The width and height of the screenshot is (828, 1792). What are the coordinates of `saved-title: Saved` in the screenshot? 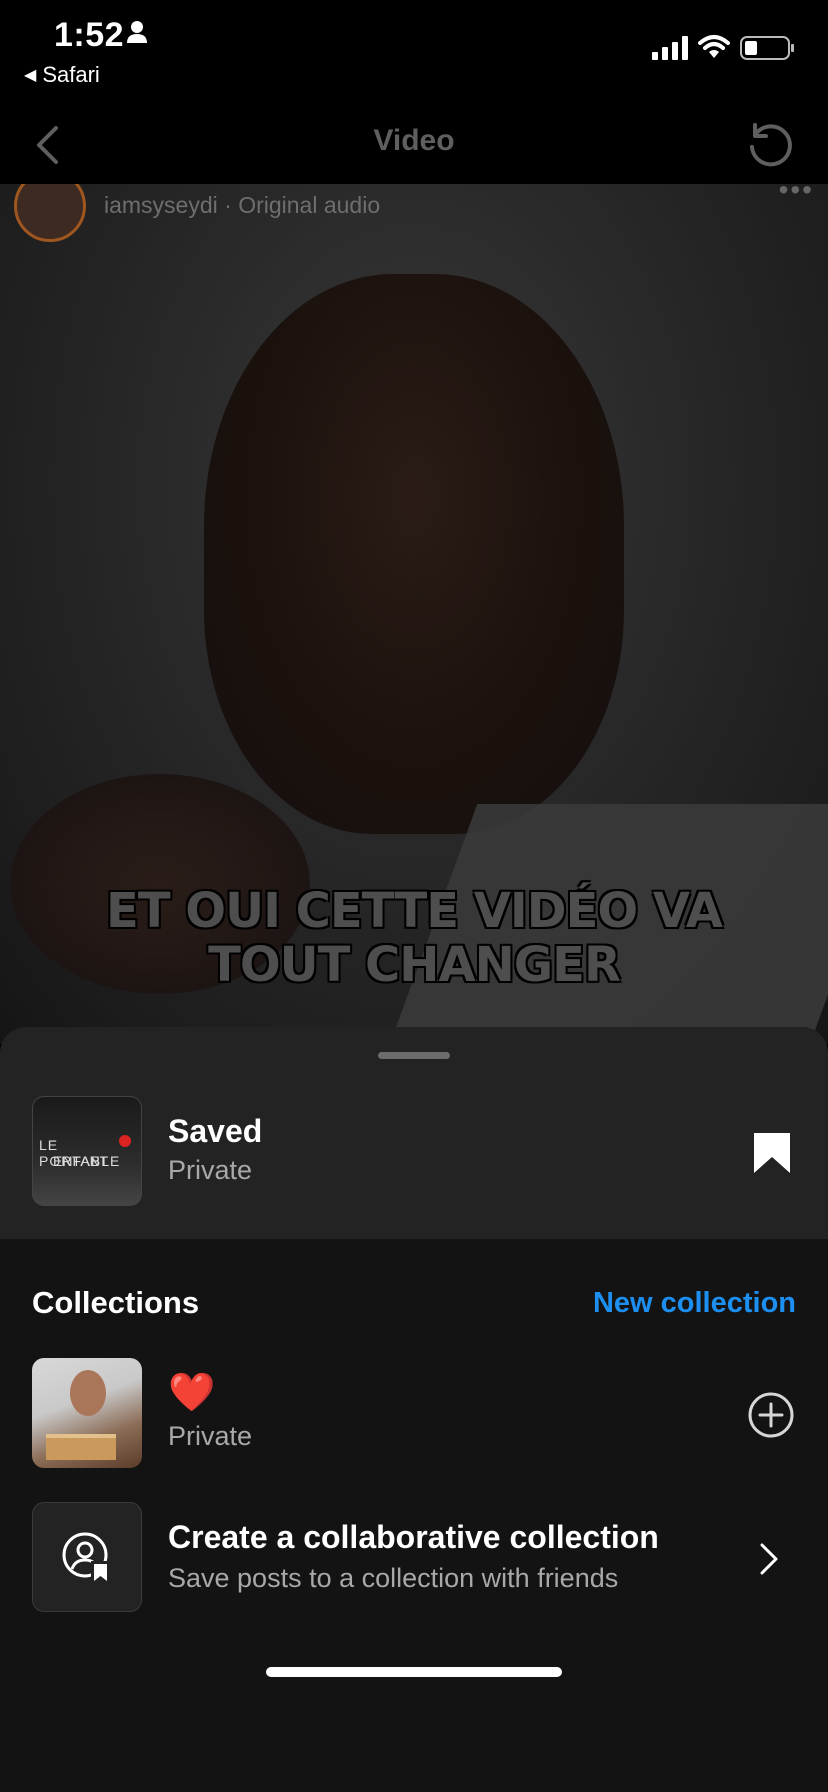 It's located at (215, 1131).